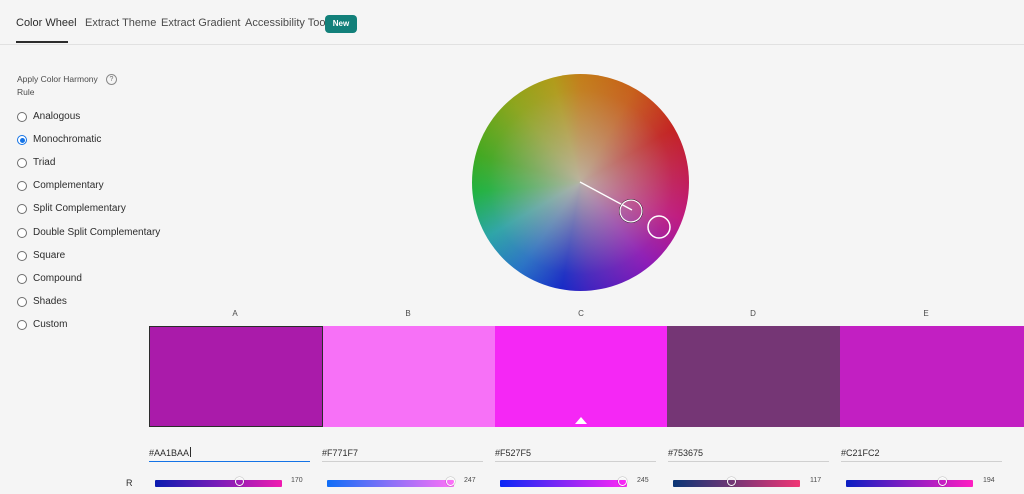 This screenshot has width=1024, height=494. I want to click on slider-thumb-d, so click(731, 481).